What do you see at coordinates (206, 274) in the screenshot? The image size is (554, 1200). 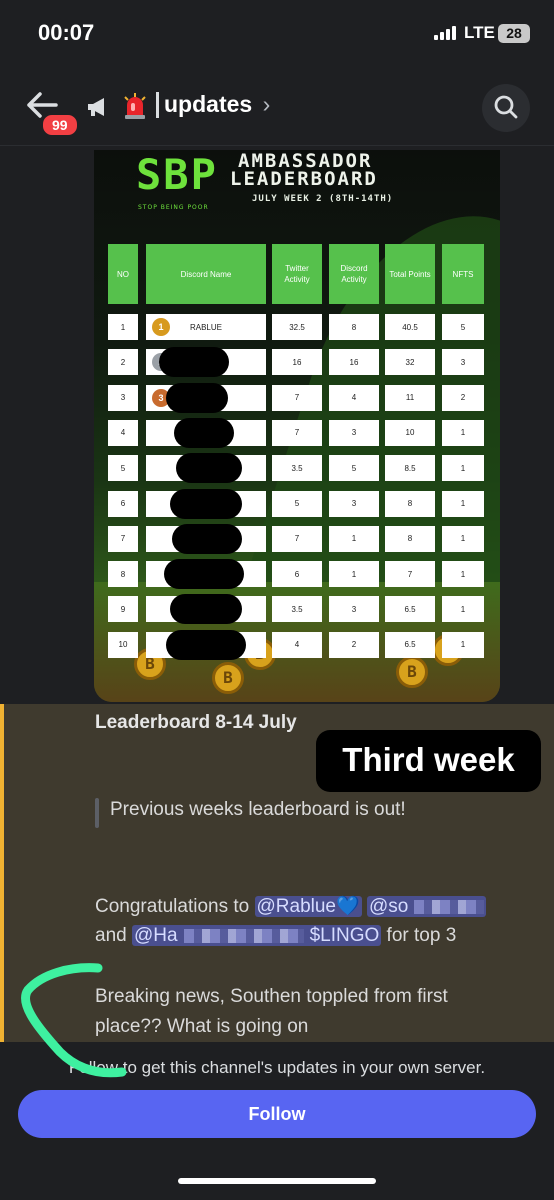 I see `table-header-col-discord-name: Discord Name` at bounding box center [206, 274].